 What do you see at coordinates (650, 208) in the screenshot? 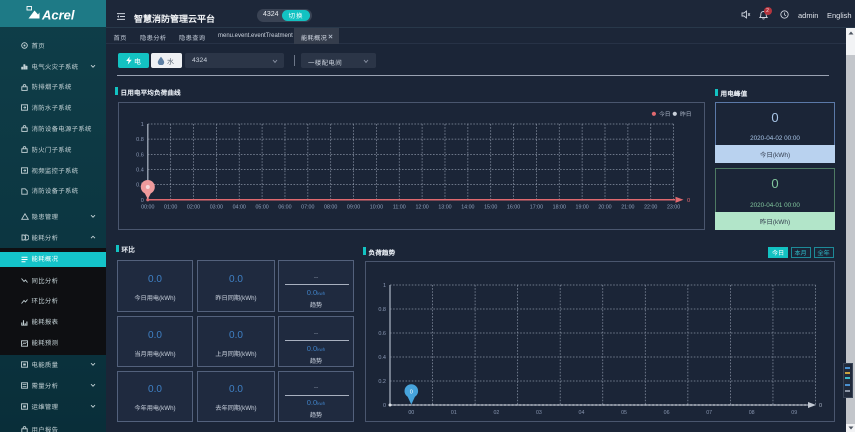
I see `svg-text: 22:00` at bounding box center [650, 208].